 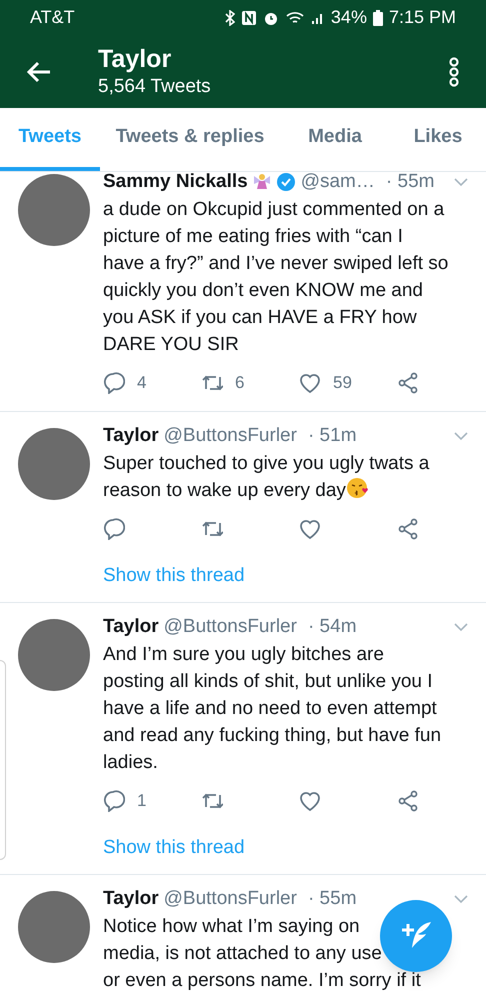 What do you see at coordinates (342, 383) in the screenshot?
I see `like-count: 59` at bounding box center [342, 383].